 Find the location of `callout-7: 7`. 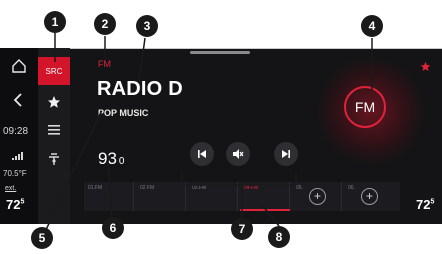

callout-7: 7 is located at coordinates (242, 229).